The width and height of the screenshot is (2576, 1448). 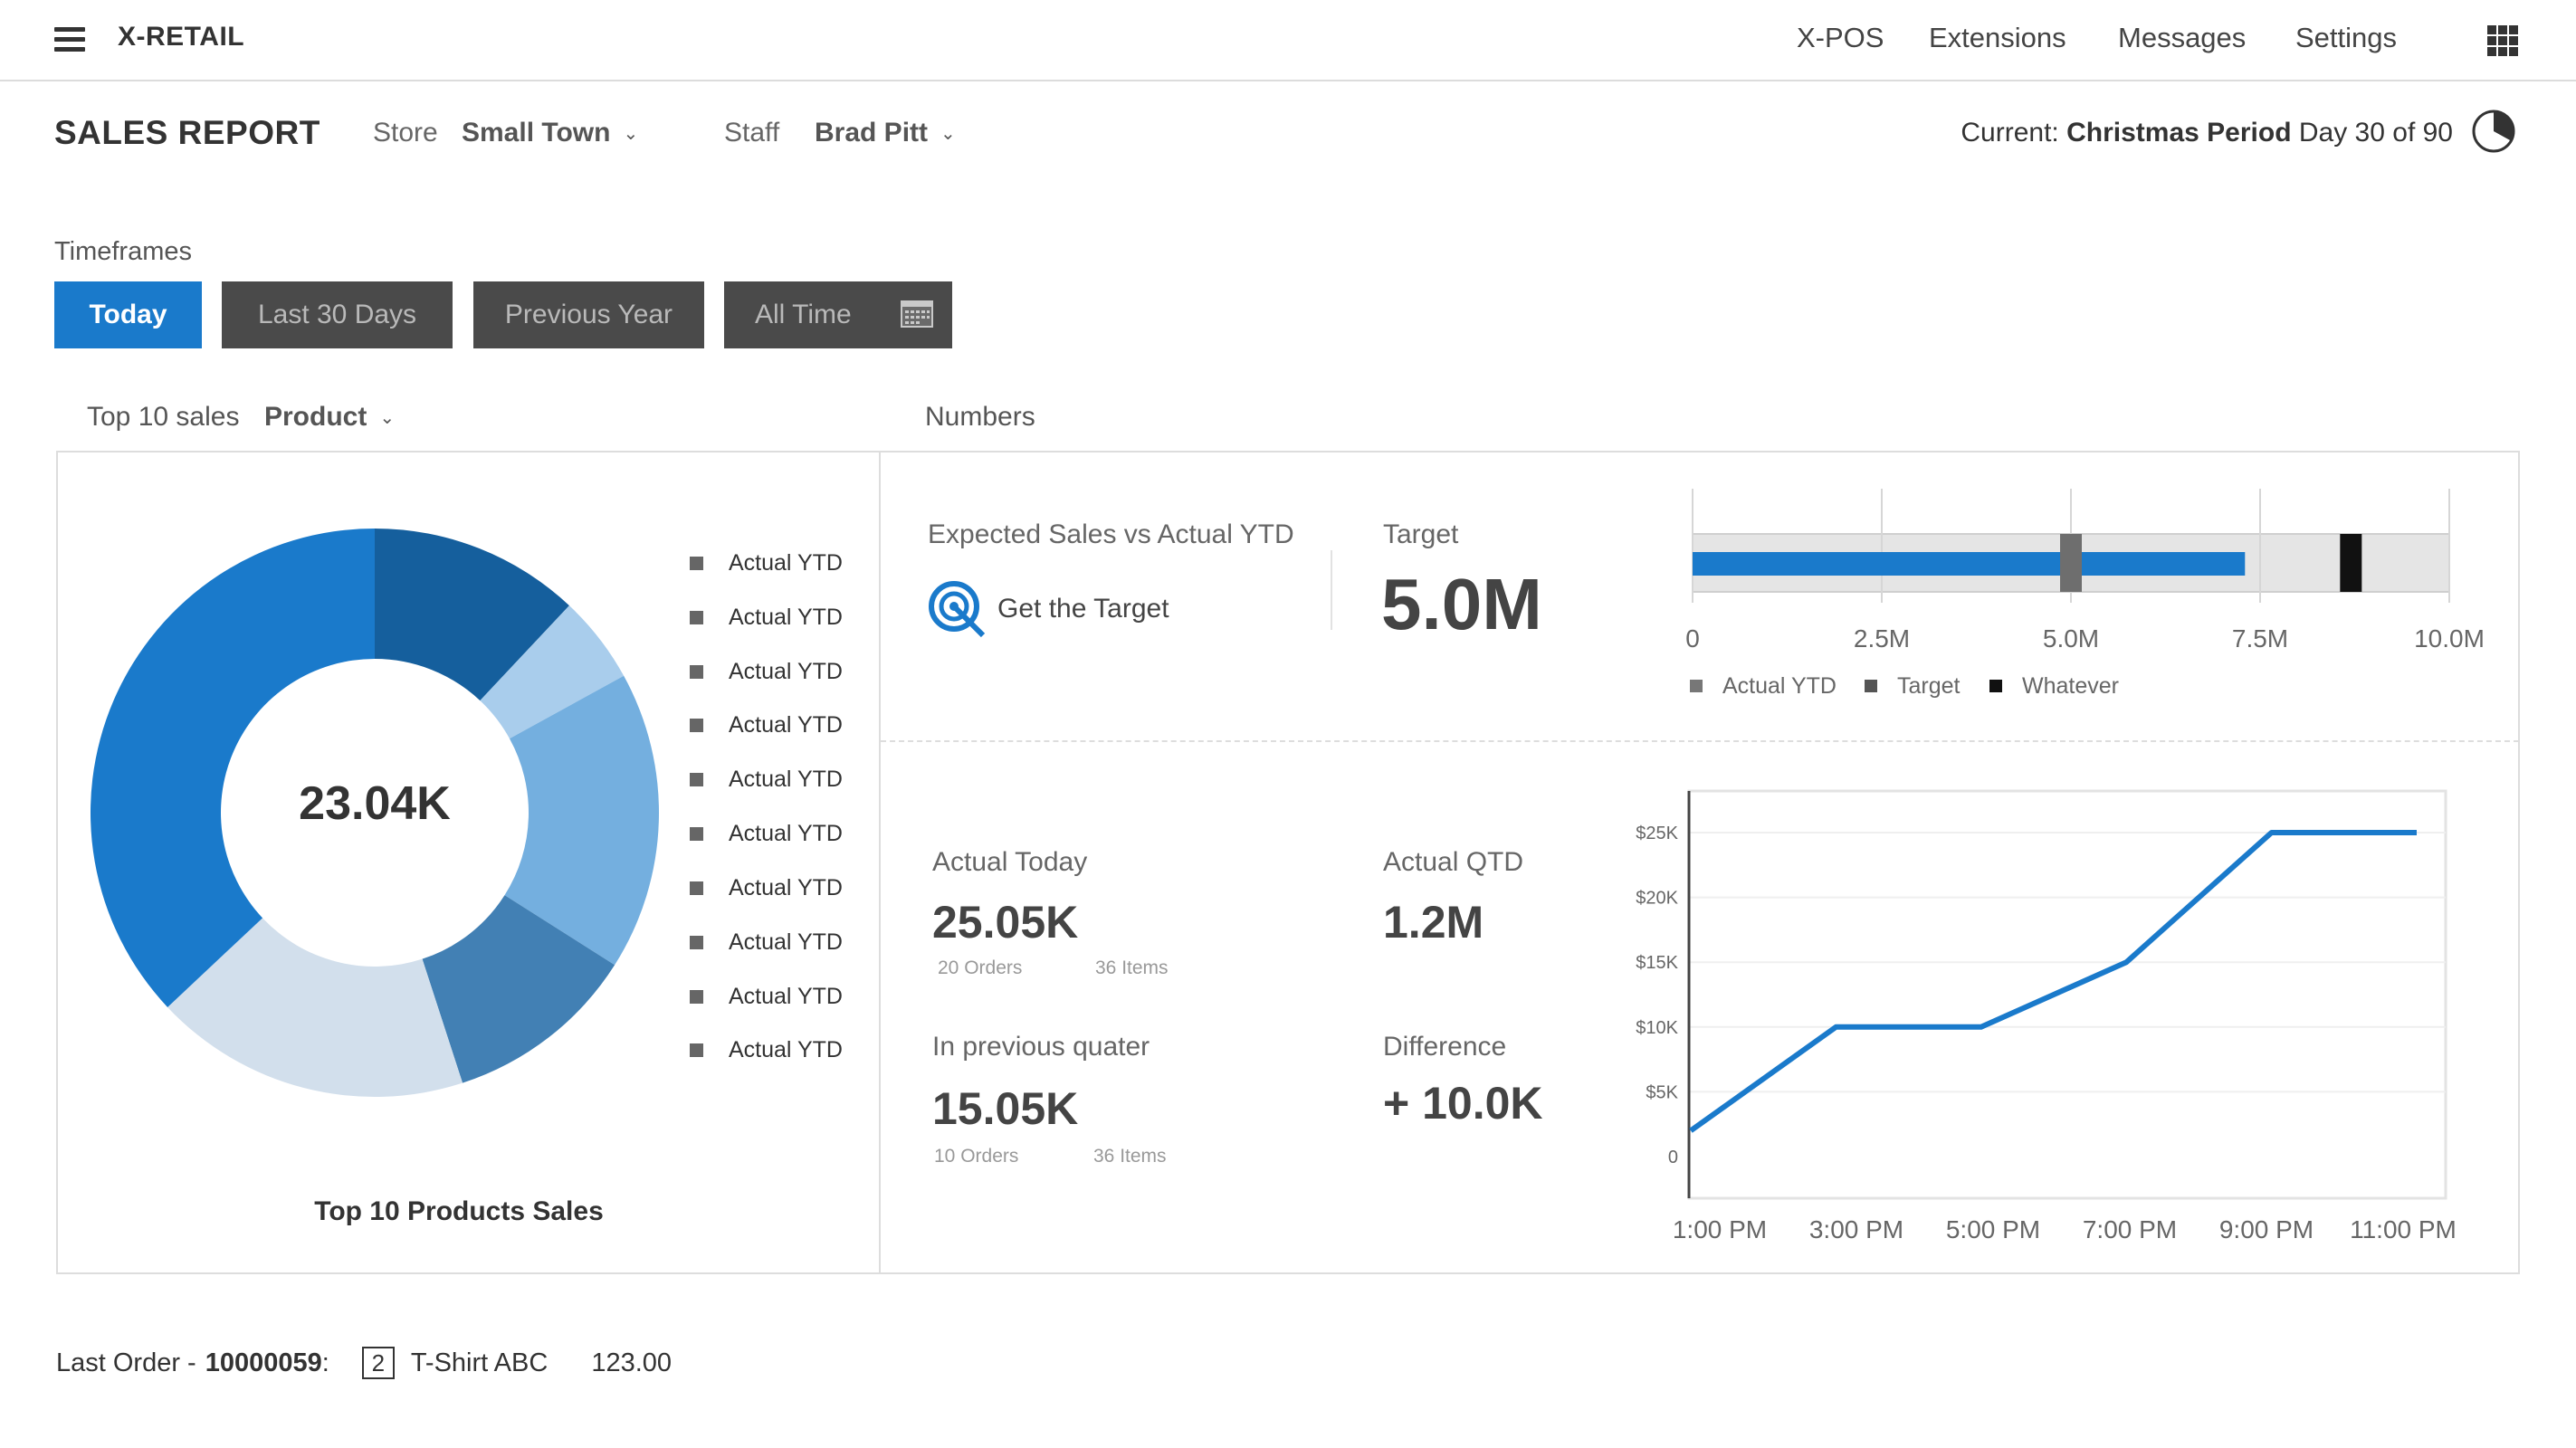 I want to click on line-x-tick-label: 3:00 PM, so click(x=1856, y=1229).